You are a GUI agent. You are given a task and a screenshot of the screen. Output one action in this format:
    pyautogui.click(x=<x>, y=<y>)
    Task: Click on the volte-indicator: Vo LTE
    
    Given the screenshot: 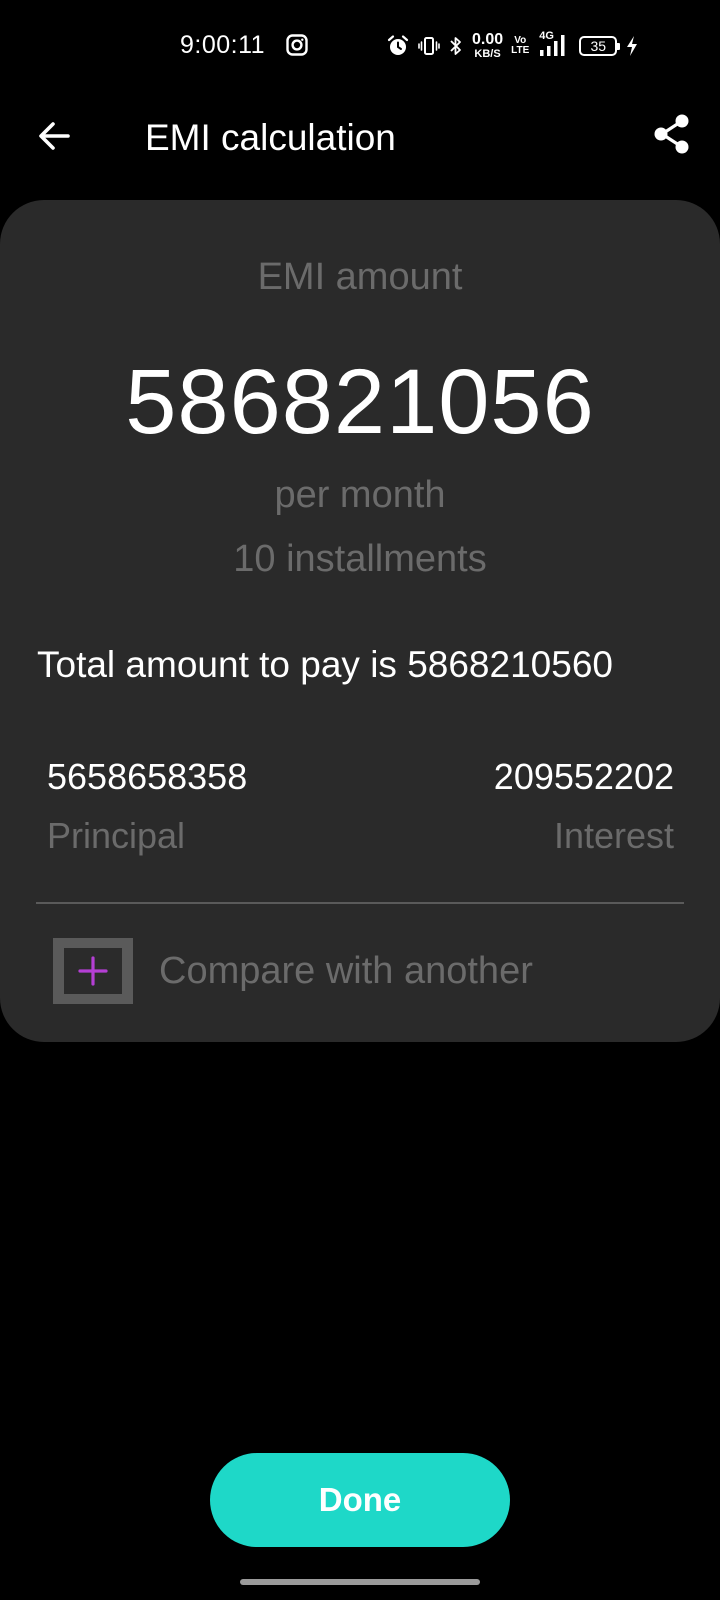 What is the action you would take?
    pyautogui.click(x=520, y=46)
    